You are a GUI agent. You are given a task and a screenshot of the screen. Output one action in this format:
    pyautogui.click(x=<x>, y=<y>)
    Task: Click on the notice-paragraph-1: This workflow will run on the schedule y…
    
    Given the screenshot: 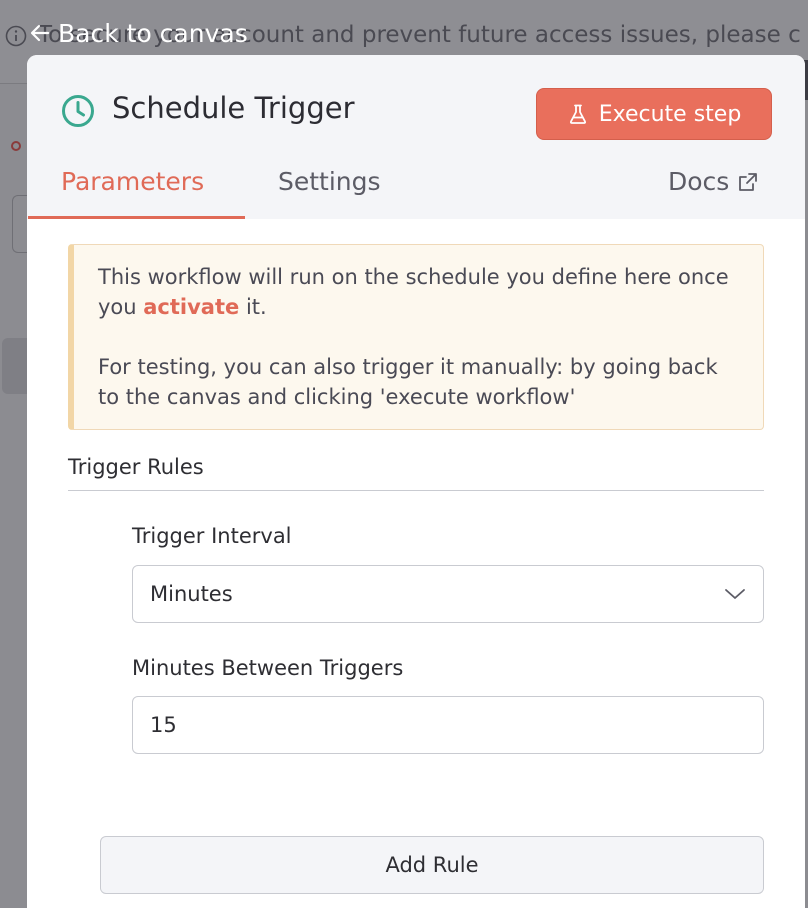 What is the action you would take?
    pyautogui.click(x=418, y=292)
    